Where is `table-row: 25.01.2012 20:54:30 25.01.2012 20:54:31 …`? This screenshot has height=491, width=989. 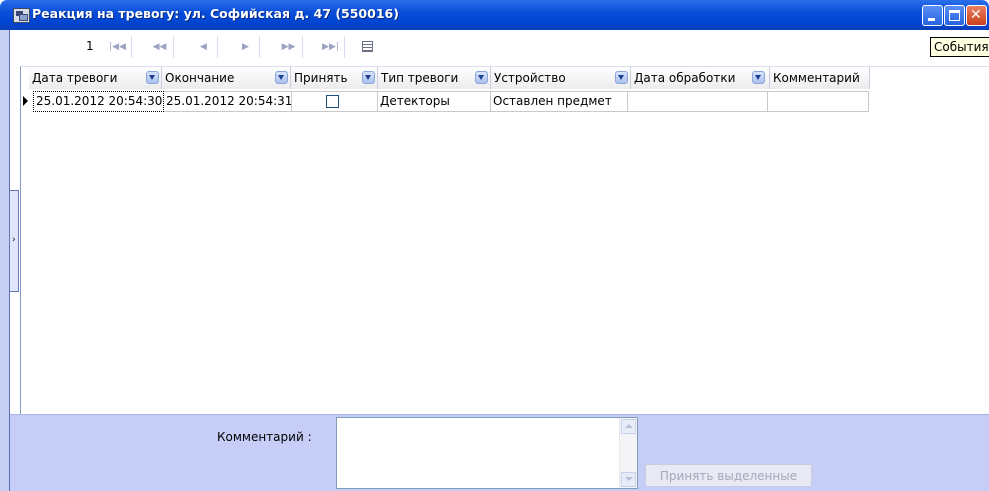
table-row: 25.01.2012 20:54:30 25.01.2012 20:54:31 … is located at coordinates (446, 101).